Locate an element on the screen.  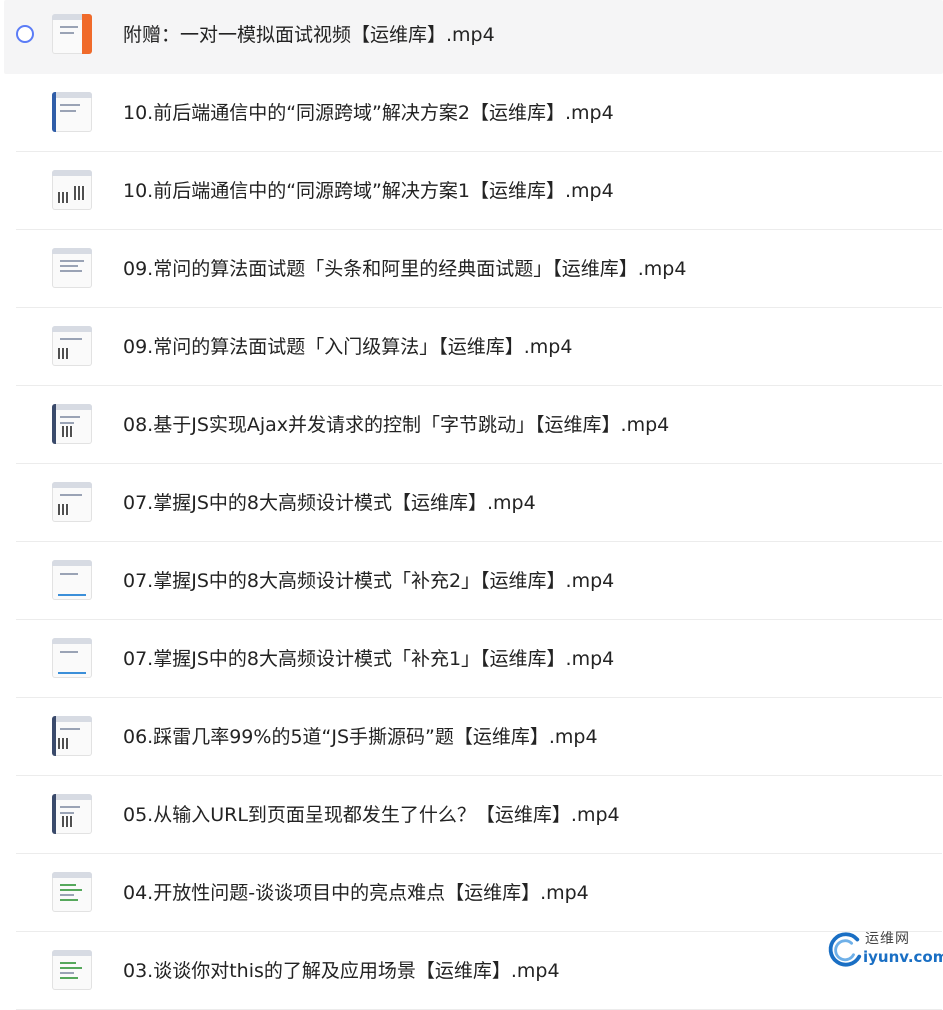
file-row: 05.从输入URL到页面呈现都发生了什么？【运维库】.mp4 is located at coordinates (479, 815).